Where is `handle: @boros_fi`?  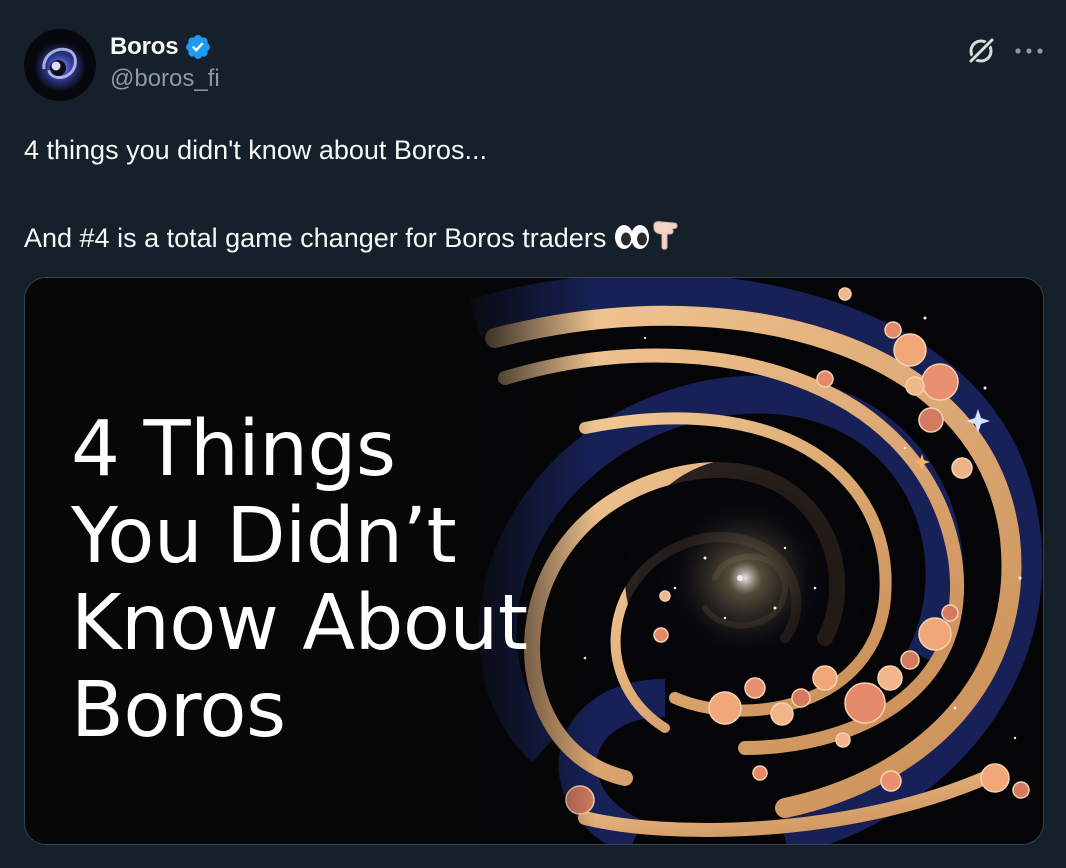
handle: @boros_fi is located at coordinates (165, 79).